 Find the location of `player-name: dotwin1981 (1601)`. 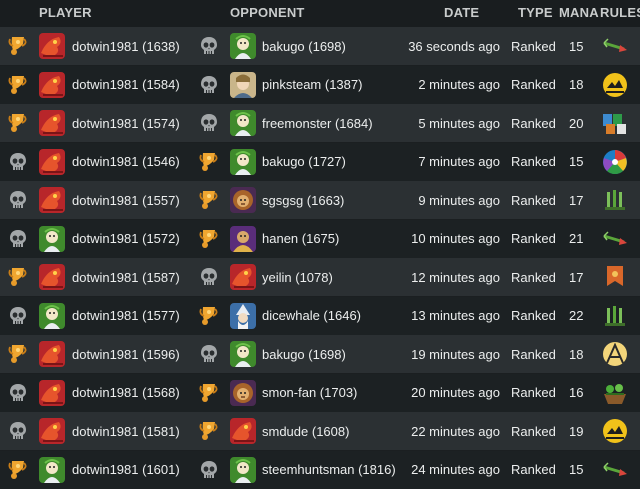

player-name: dotwin1981 (1601) is located at coordinates (126, 470).